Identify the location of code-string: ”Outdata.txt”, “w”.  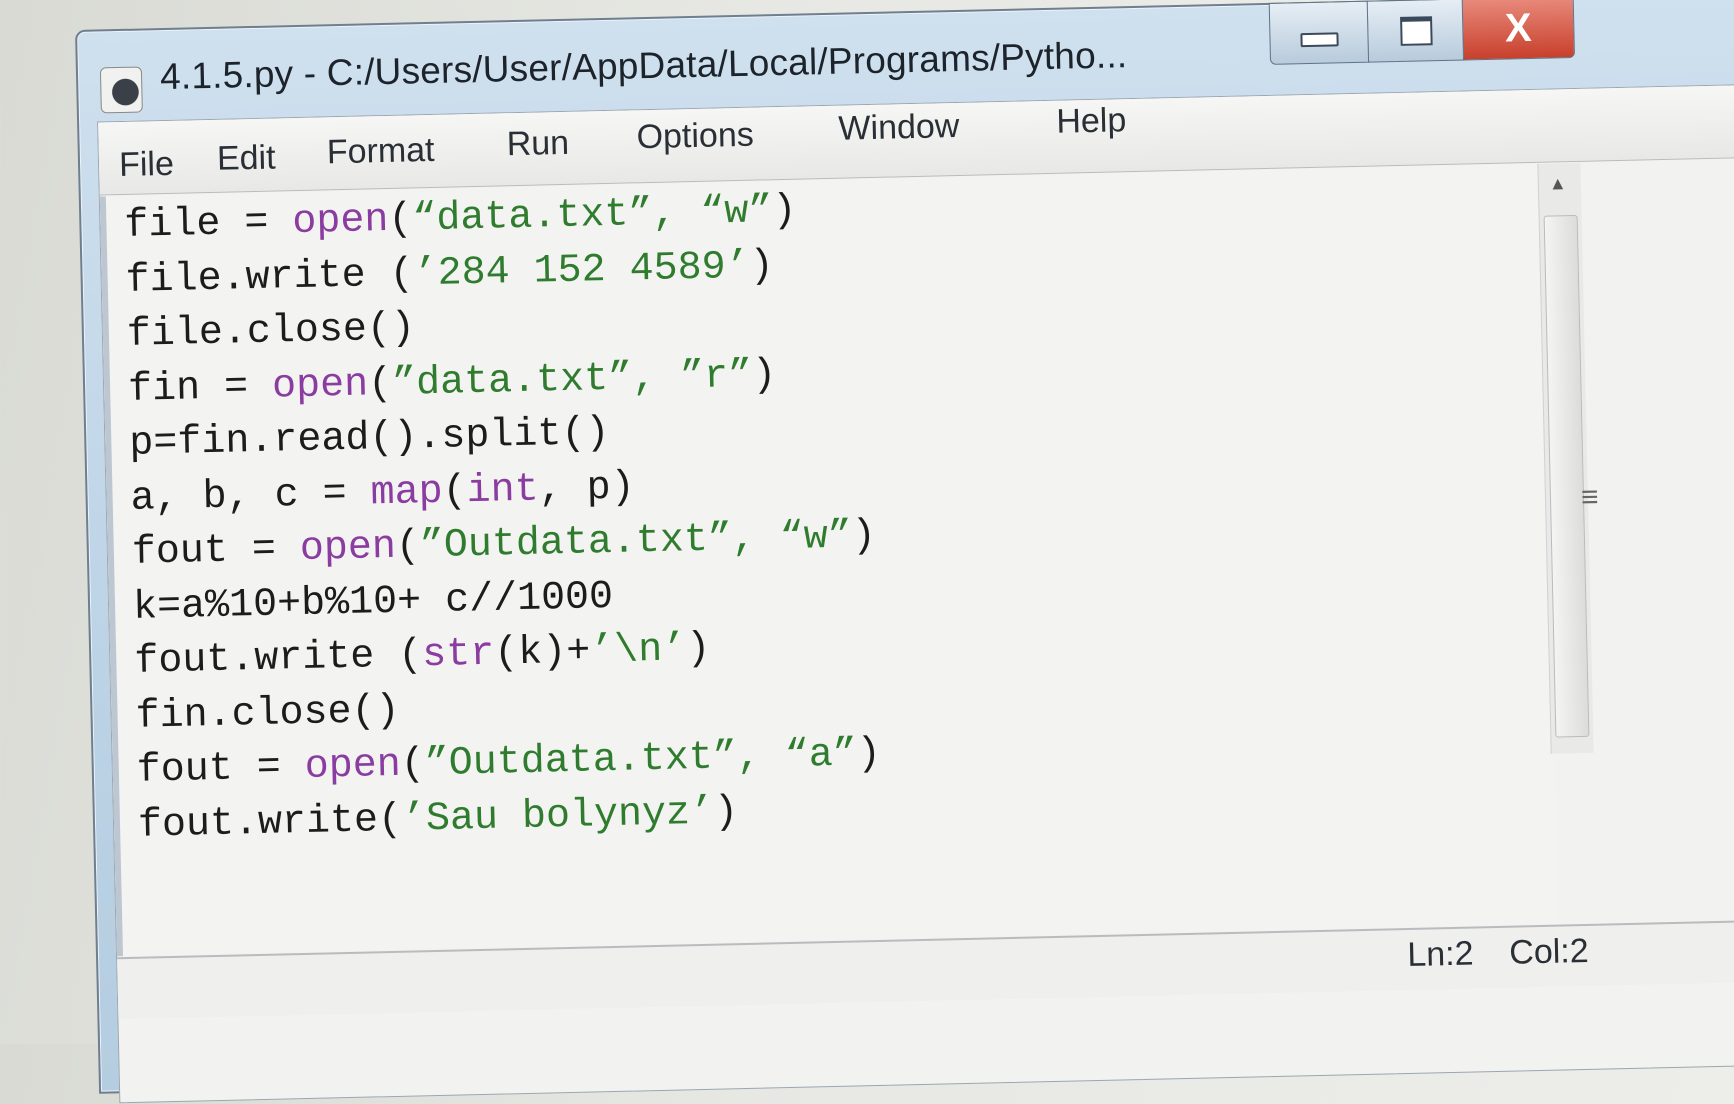
(636, 542).